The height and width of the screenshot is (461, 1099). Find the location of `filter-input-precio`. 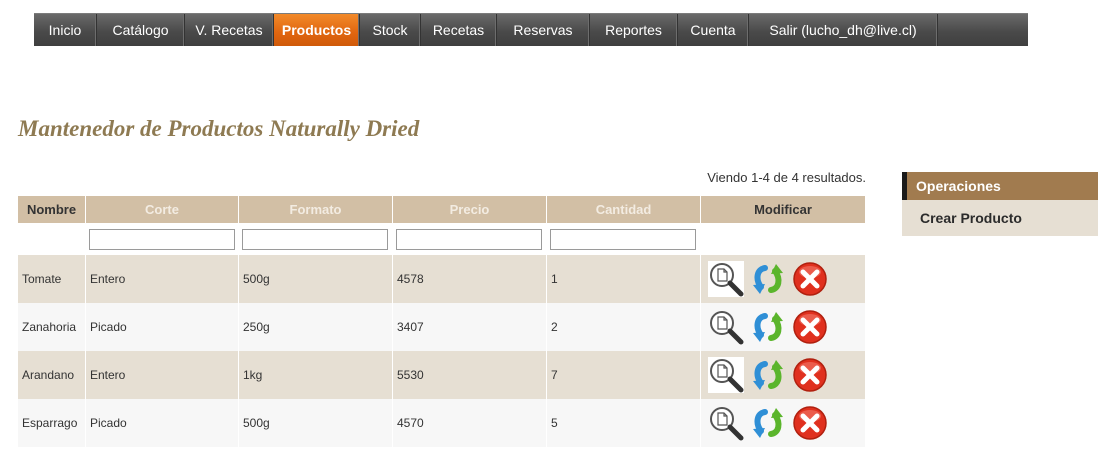

filter-input-precio is located at coordinates (469, 239).